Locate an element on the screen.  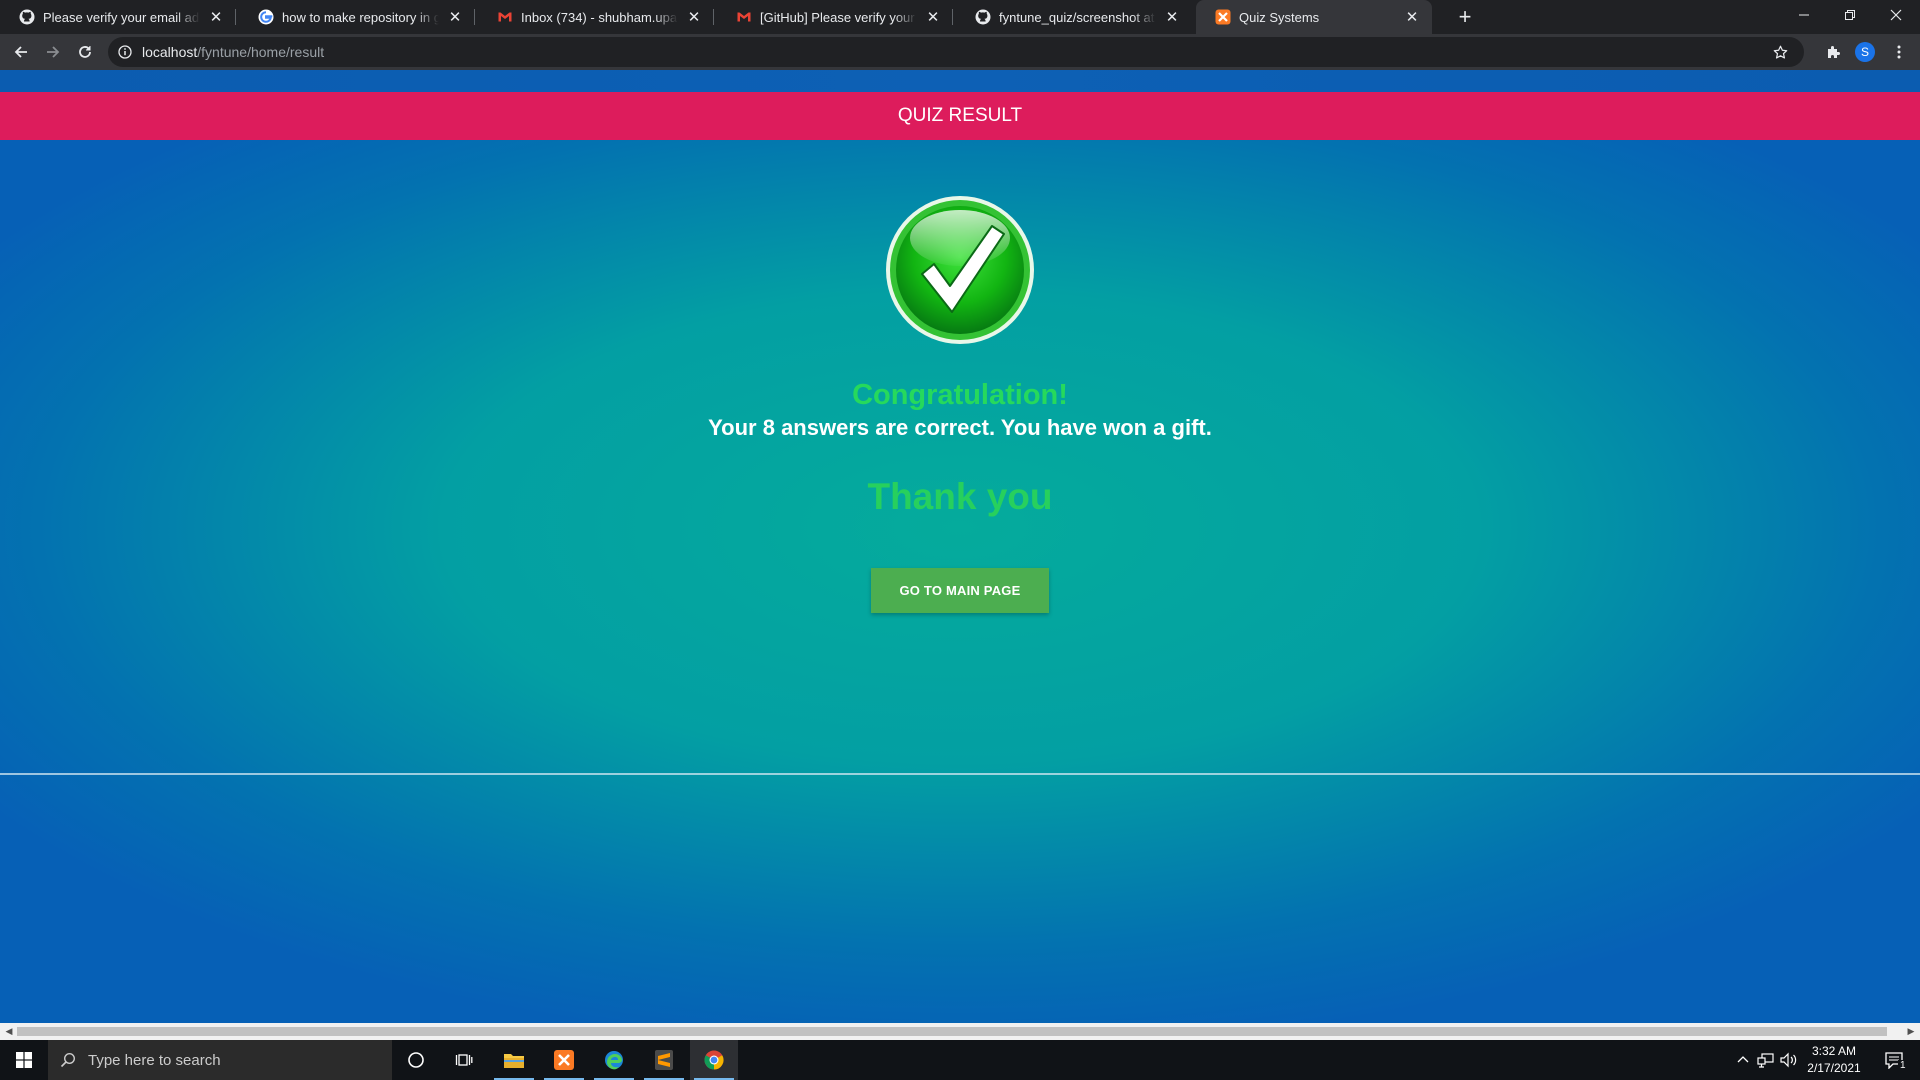
xampp-button is located at coordinates (564, 1060).